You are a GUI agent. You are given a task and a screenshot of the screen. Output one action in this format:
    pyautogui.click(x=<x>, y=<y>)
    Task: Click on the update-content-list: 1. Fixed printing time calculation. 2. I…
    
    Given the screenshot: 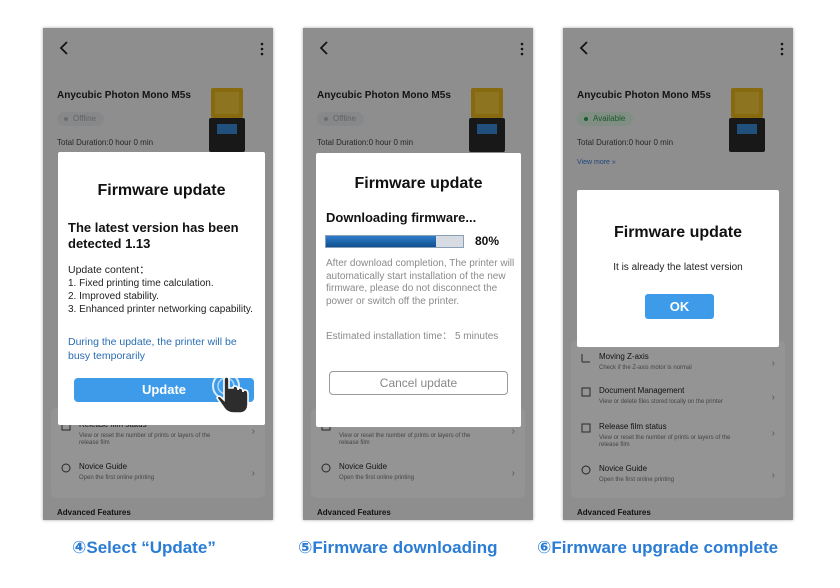 What is the action you would take?
    pyautogui.click(x=164, y=296)
    